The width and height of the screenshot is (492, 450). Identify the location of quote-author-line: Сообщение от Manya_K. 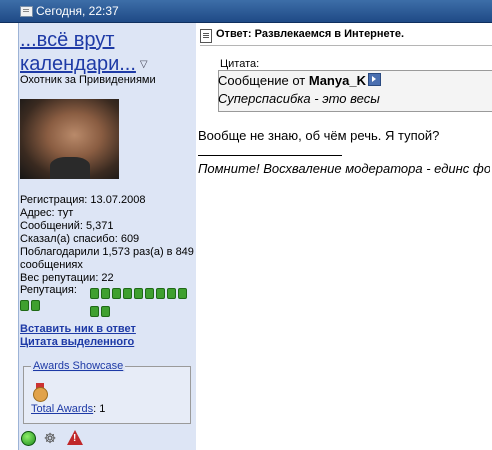
(299, 80).